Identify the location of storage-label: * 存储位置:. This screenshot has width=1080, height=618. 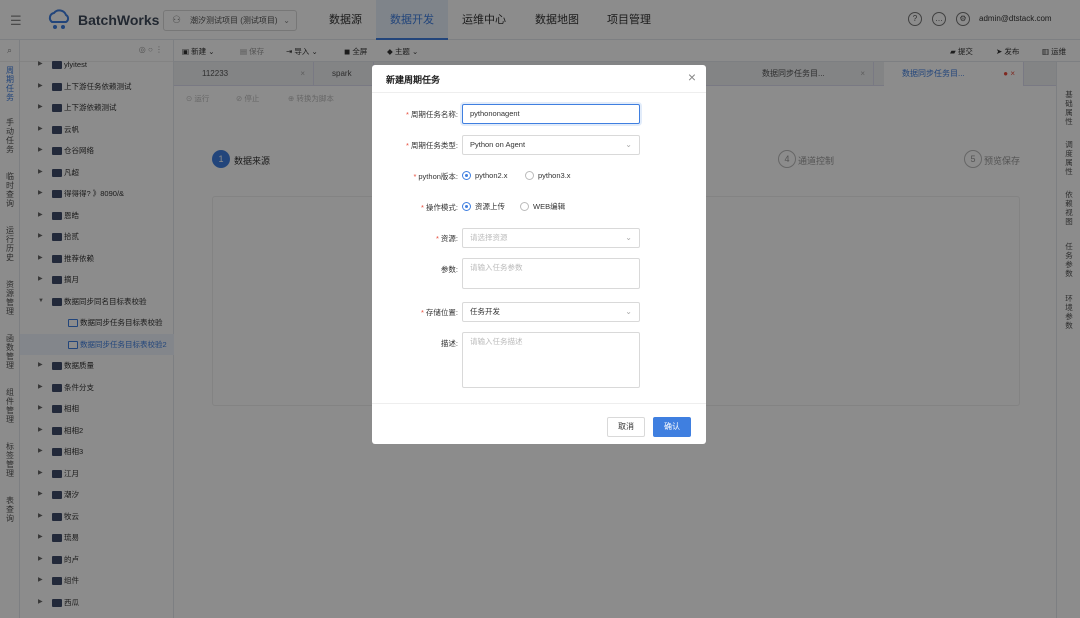
(439, 312).